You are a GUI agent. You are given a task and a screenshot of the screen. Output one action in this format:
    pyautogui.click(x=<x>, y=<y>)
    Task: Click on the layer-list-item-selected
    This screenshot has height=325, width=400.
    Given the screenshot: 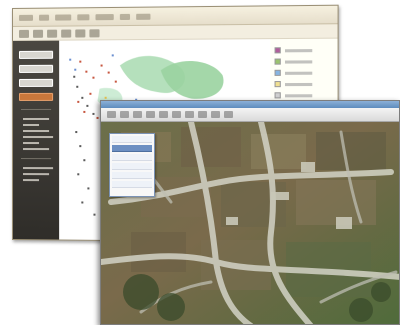 What is the action you would take?
    pyautogui.click(x=132, y=148)
    